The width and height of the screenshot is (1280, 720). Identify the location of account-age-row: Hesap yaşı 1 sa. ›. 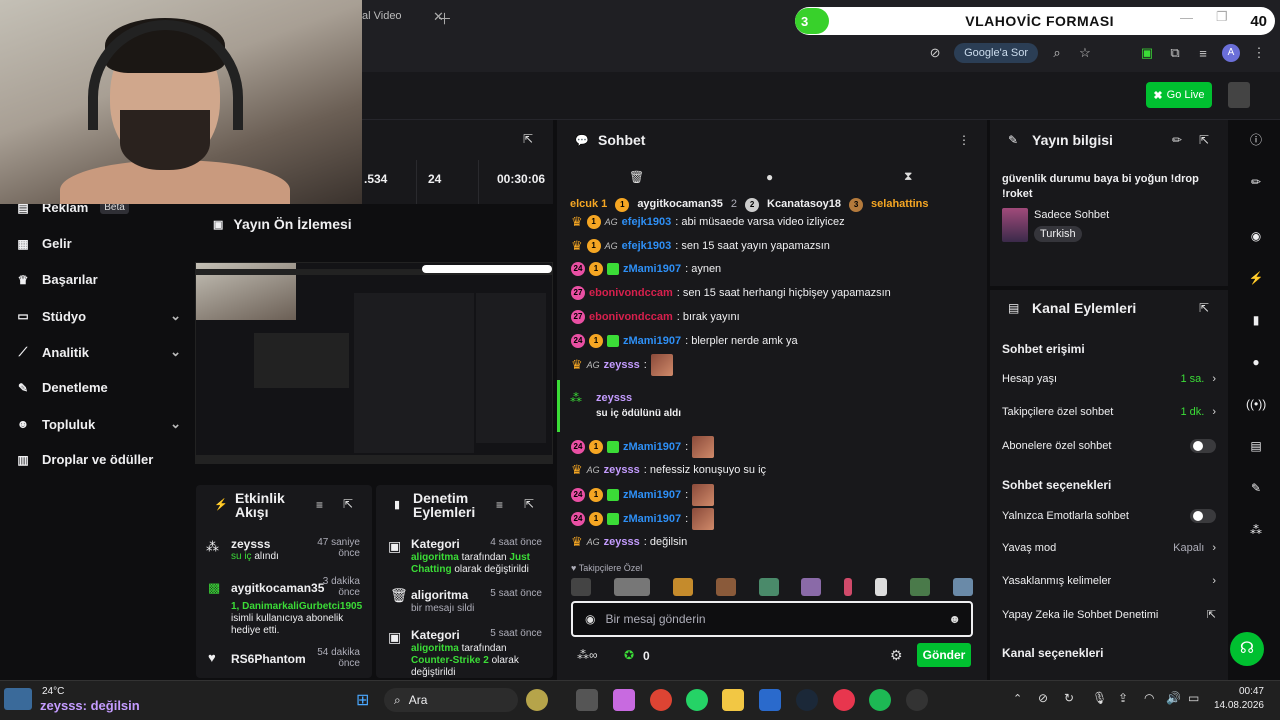
(1109, 379).